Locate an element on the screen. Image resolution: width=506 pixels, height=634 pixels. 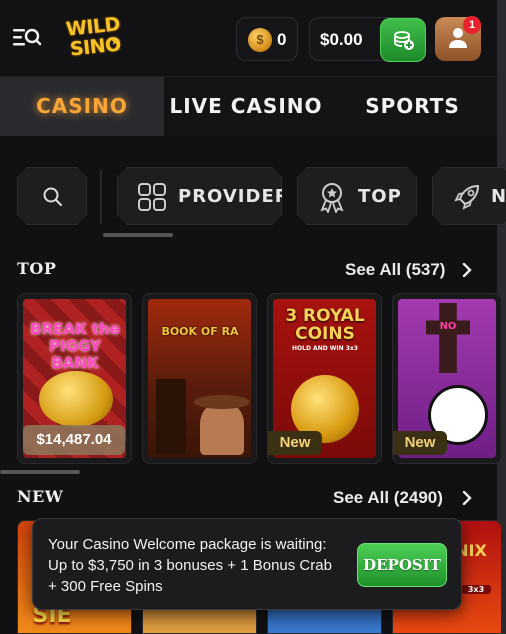
tab-sports: SPORTS is located at coordinates (412, 106).